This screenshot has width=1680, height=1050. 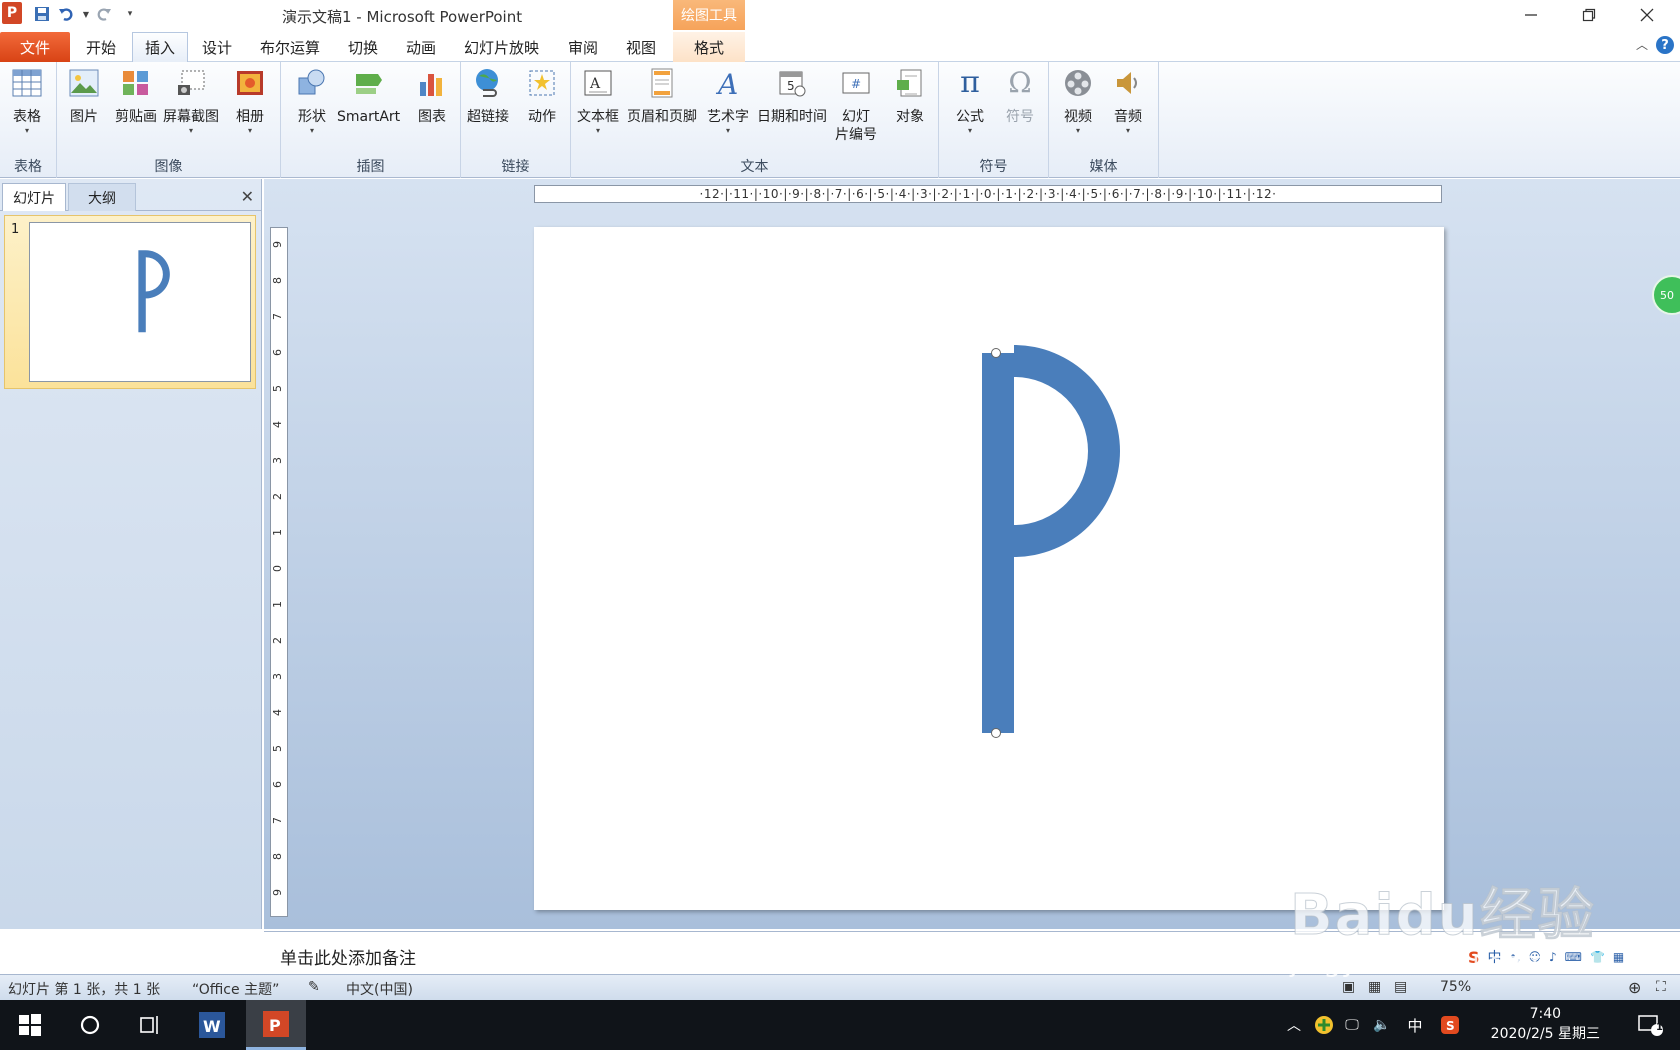 What do you see at coordinates (130, 14) in the screenshot?
I see `customize-quick-access-icon: ▾` at bounding box center [130, 14].